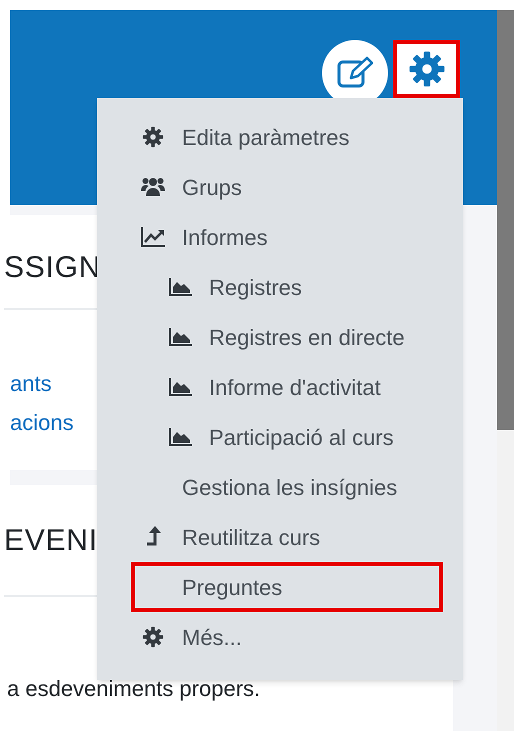 Image resolution: width=514 pixels, height=731 pixels. What do you see at coordinates (287, 337) in the screenshot?
I see `menu-item: Registres en directe` at bounding box center [287, 337].